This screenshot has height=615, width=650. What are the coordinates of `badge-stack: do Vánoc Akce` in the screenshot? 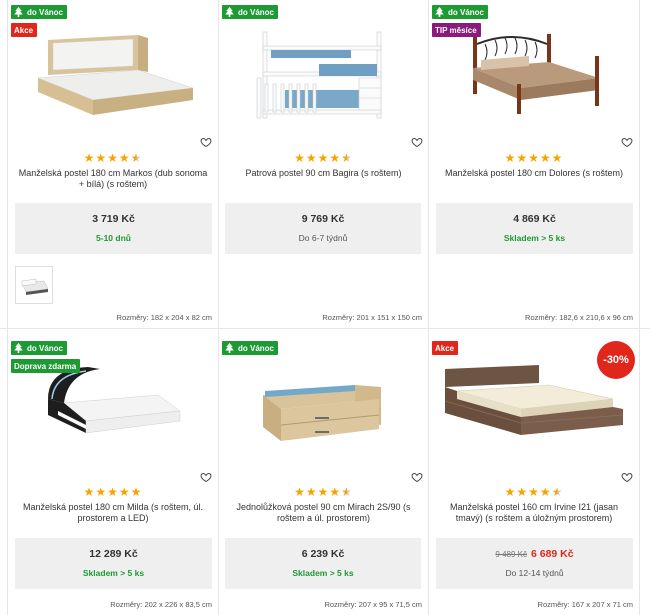 It's located at (39, 21).